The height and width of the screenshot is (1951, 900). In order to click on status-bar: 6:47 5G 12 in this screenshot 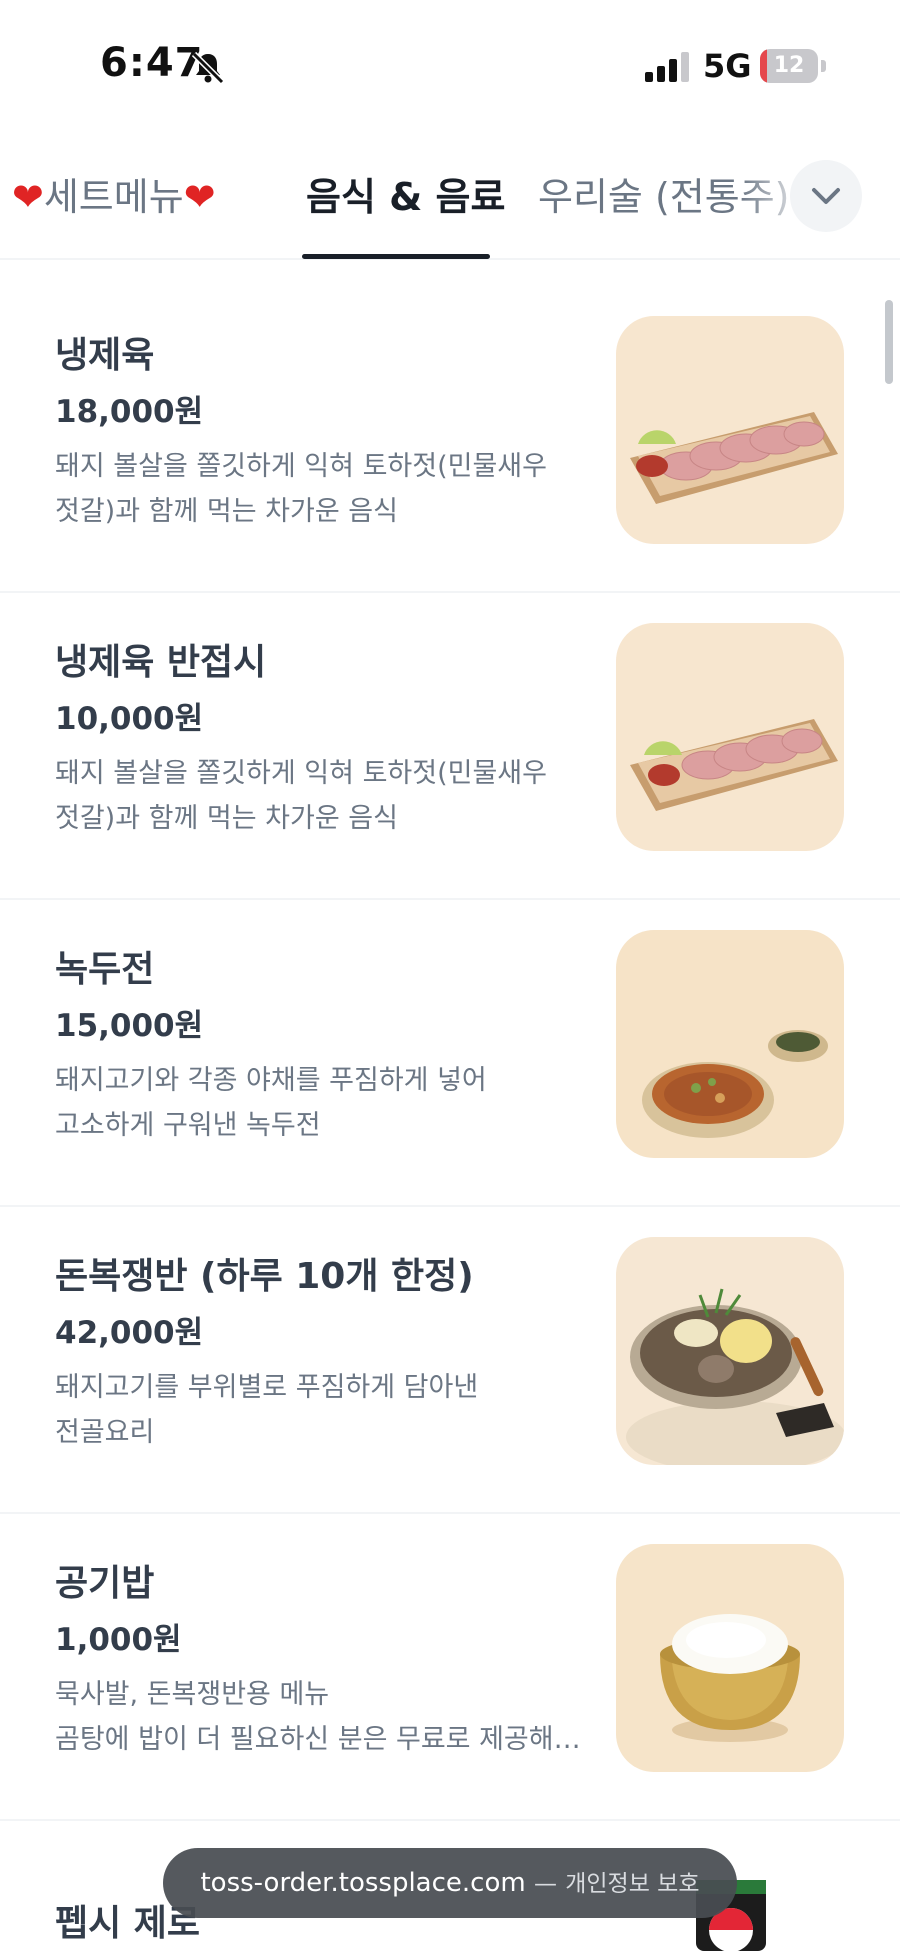, I will do `click(450, 60)`.